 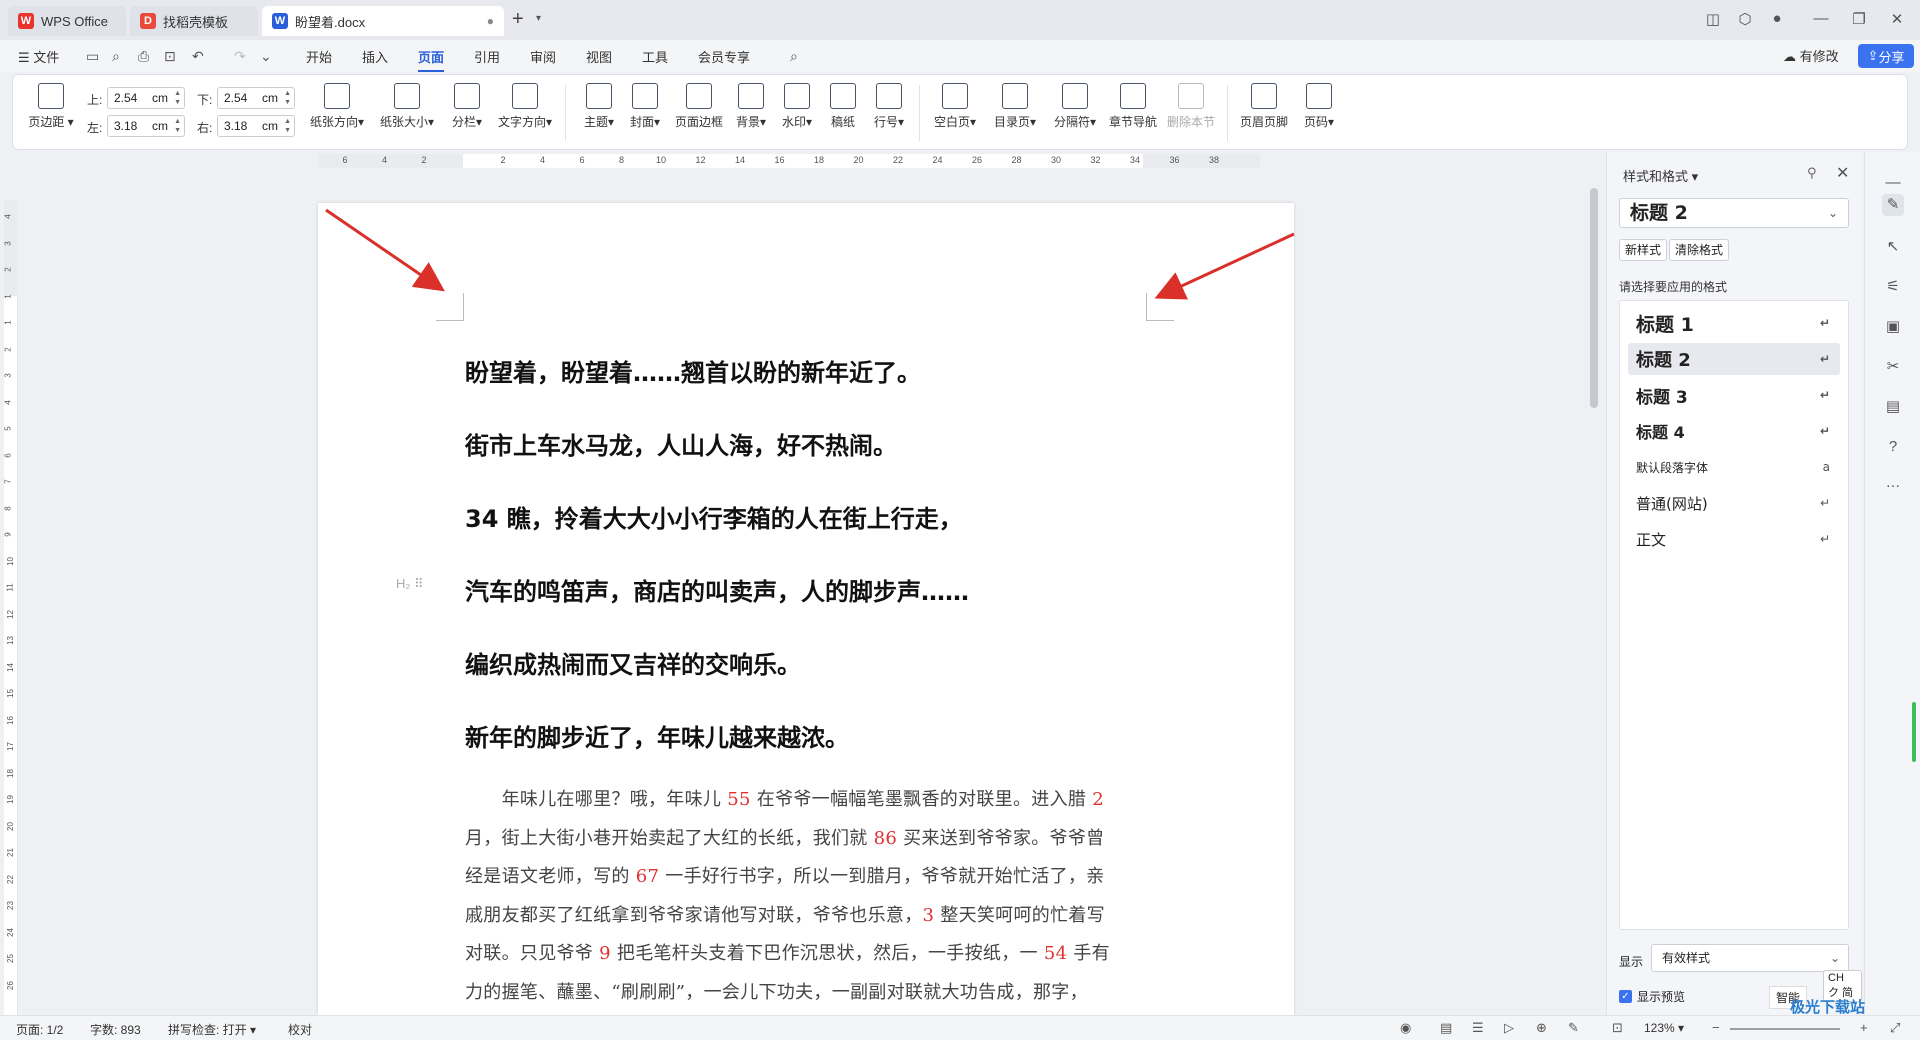 I want to click on zoom-slider, so click(x=1785, y=1029).